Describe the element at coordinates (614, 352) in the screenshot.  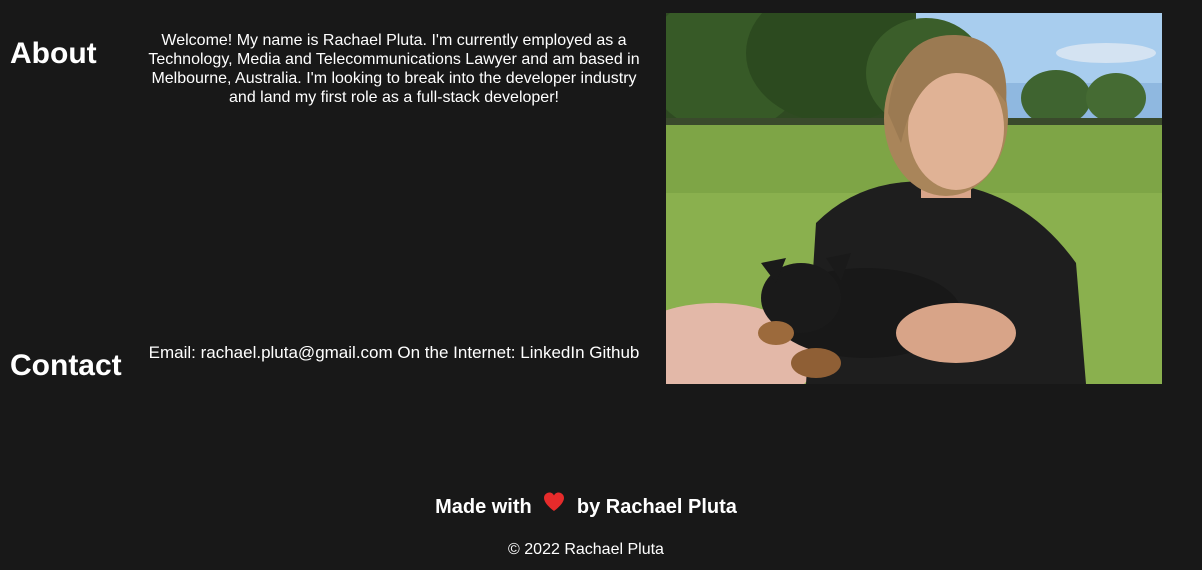
I see `github-link: Github` at that location.